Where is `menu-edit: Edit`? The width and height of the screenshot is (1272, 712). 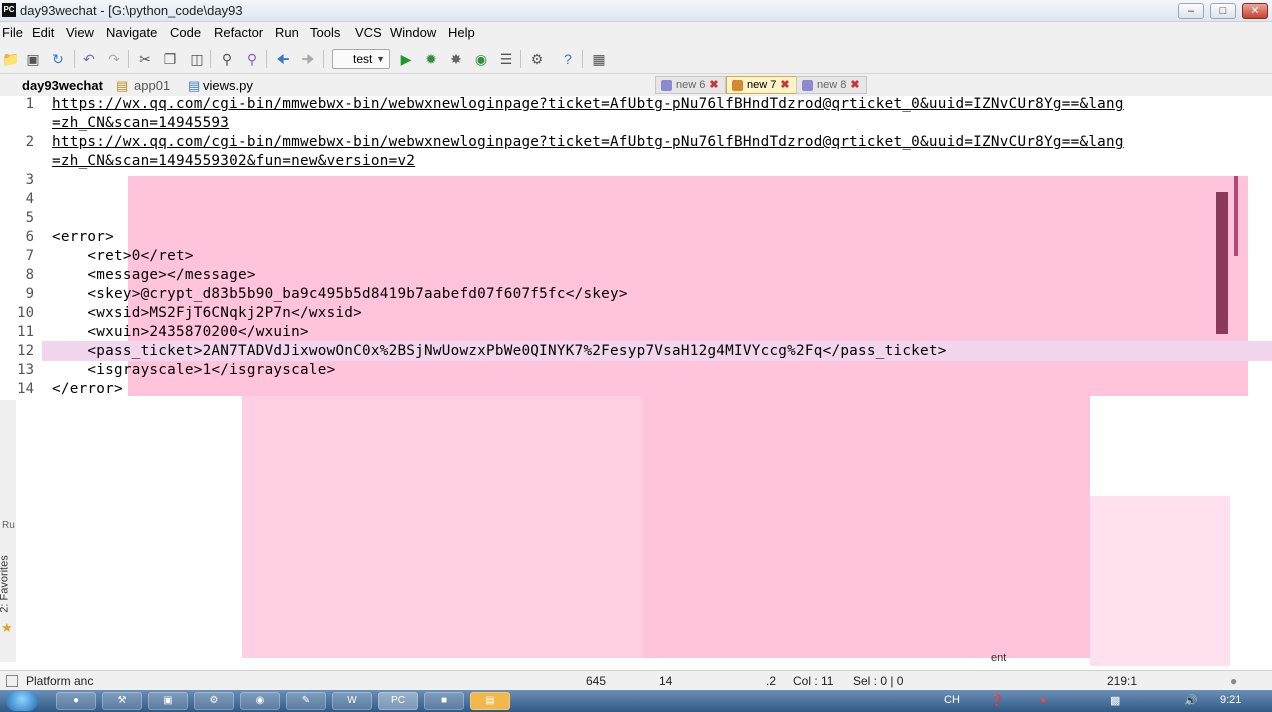 menu-edit: Edit is located at coordinates (43, 32).